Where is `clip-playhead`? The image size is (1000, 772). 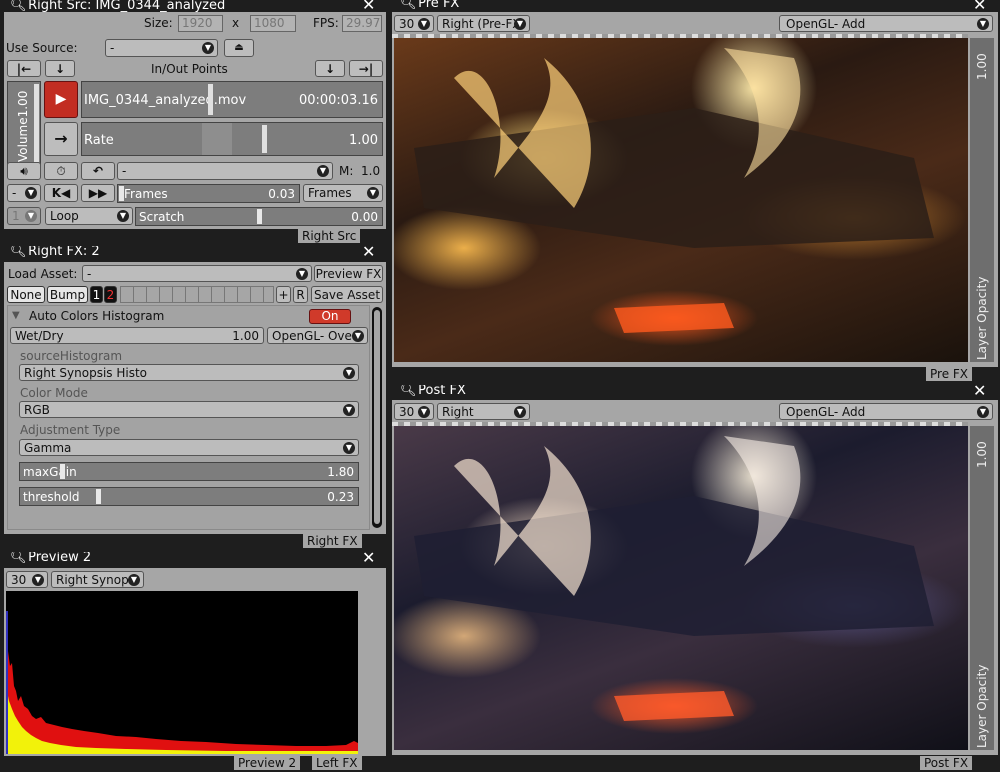
clip-playhead is located at coordinates (210, 99).